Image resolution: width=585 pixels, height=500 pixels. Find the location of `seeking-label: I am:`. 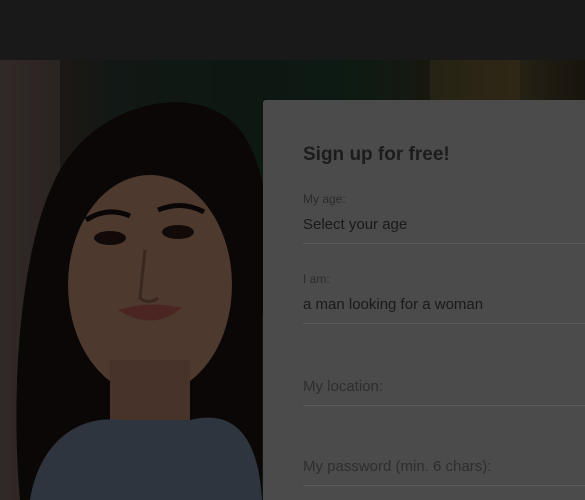

seeking-label: I am: is located at coordinates (316, 279).